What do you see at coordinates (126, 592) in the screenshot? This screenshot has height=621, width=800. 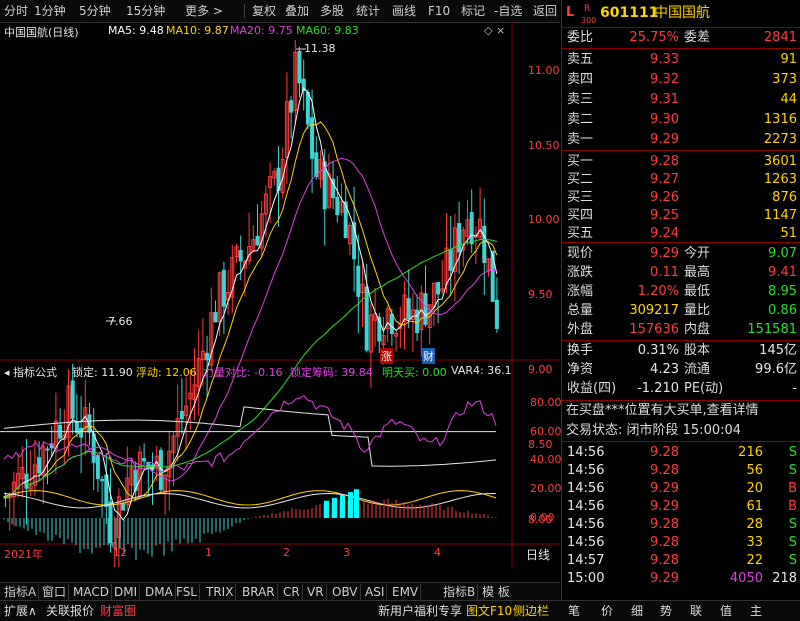 I see `tab-dmi: DMI` at bounding box center [126, 592].